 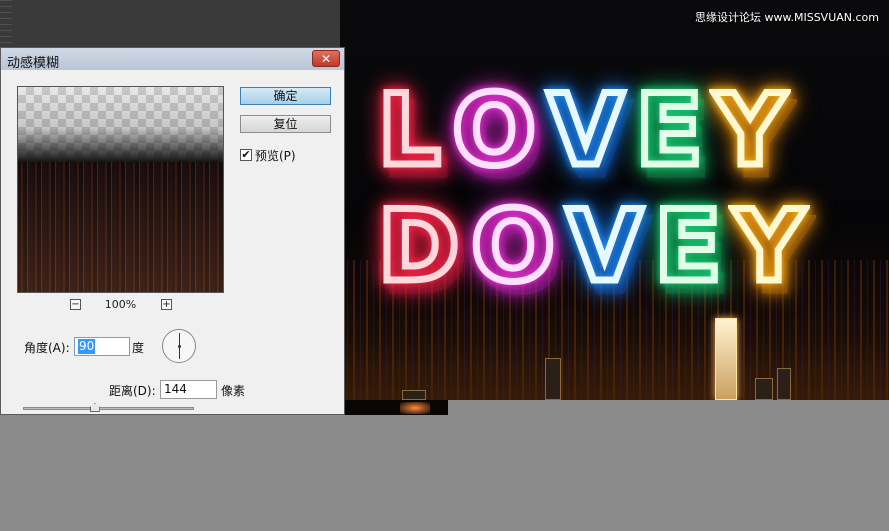 What do you see at coordinates (418, 247) in the screenshot?
I see `neon-letter: D` at bounding box center [418, 247].